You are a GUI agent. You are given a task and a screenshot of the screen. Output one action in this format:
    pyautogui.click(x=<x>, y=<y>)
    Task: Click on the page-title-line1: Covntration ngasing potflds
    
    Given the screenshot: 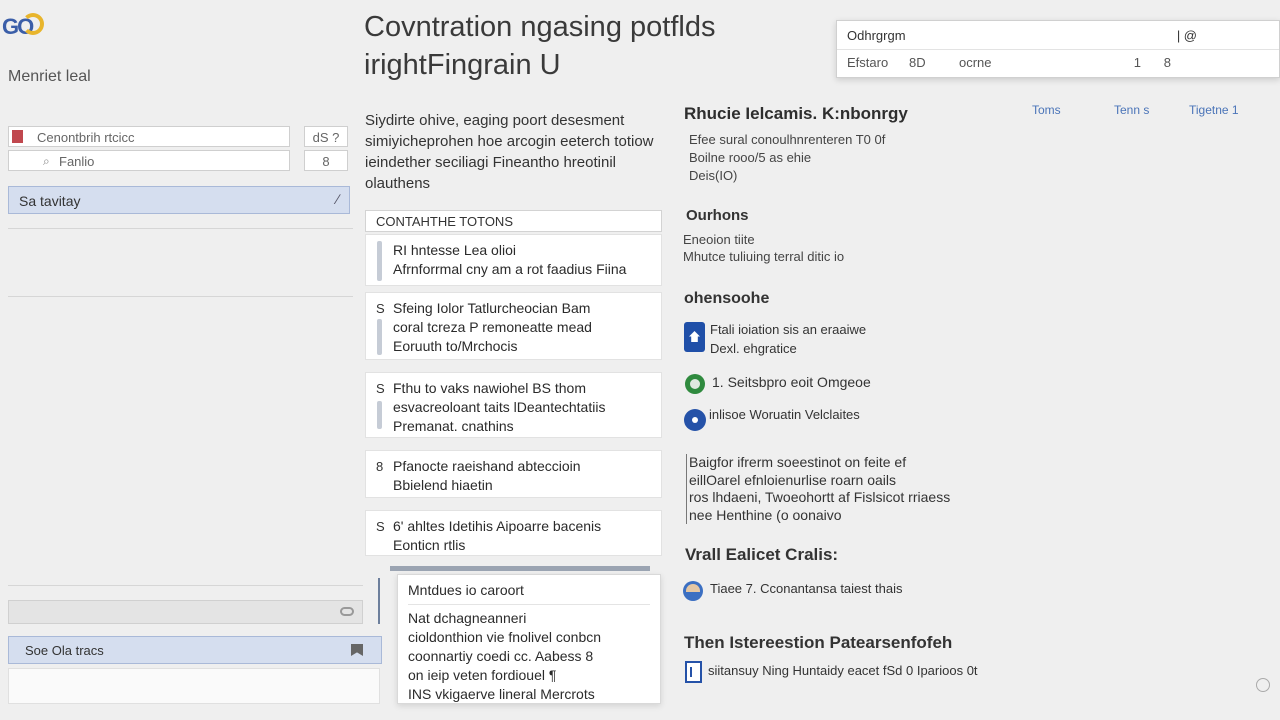 What is the action you would take?
    pyautogui.click(x=540, y=27)
    